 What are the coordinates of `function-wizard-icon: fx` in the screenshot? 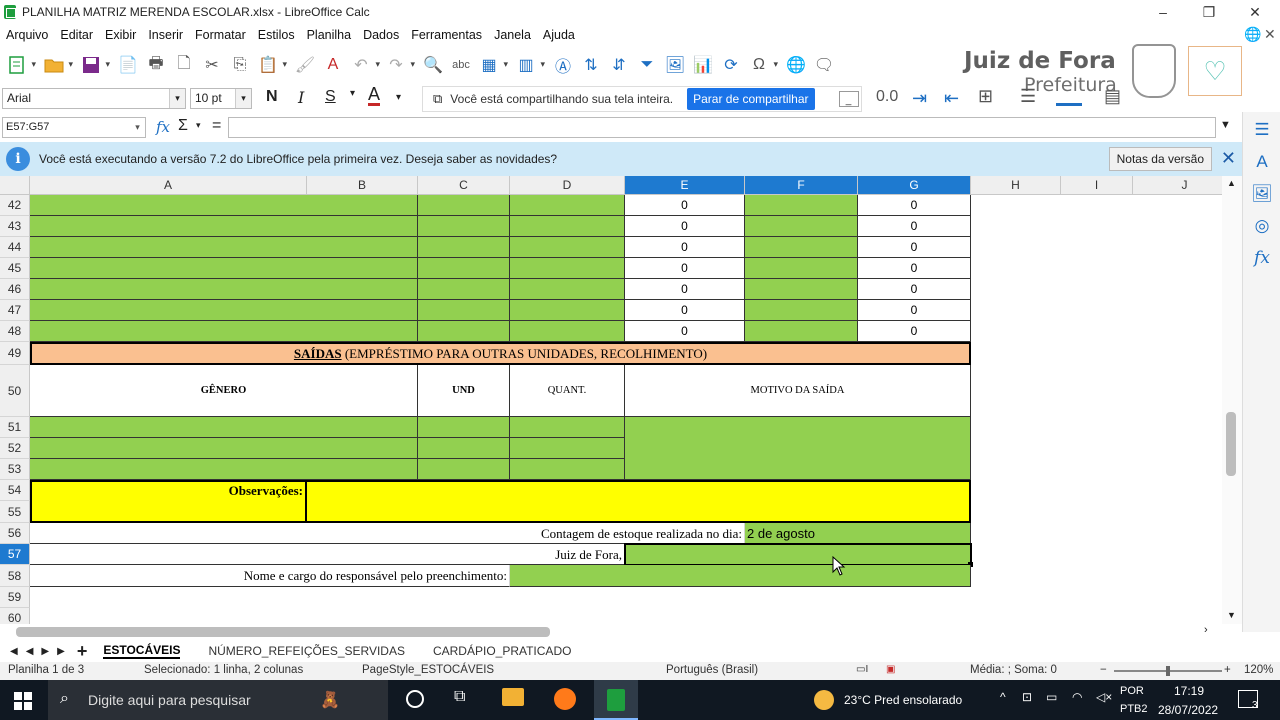 It's located at (163, 127).